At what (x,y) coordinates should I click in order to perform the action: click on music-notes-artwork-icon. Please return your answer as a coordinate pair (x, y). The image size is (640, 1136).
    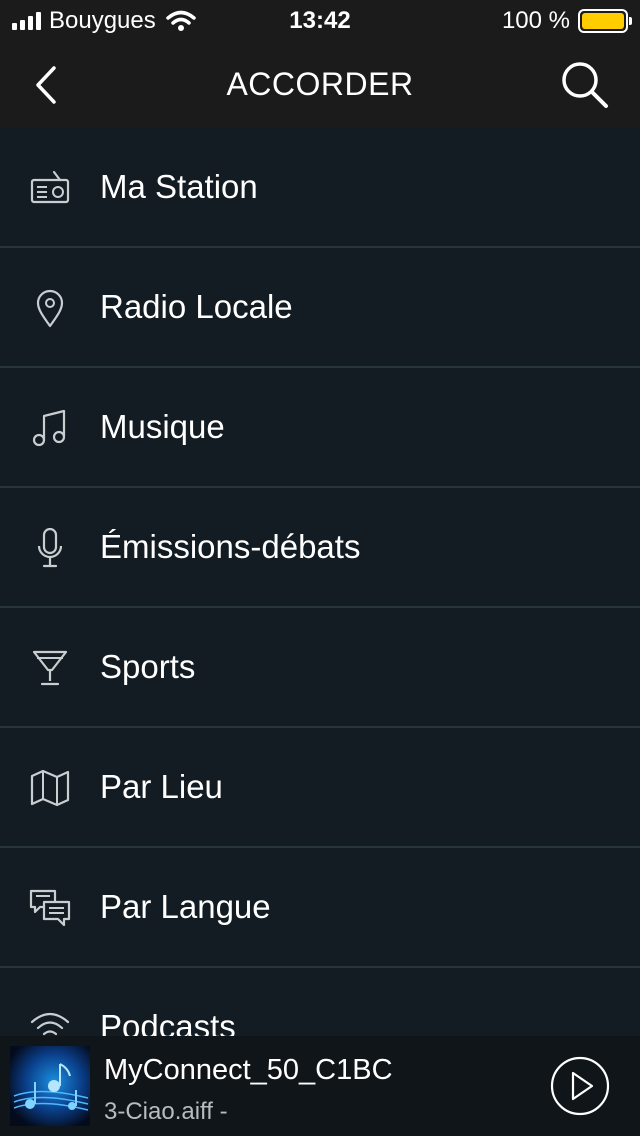
    Looking at the image, I should click on (51, 1087).